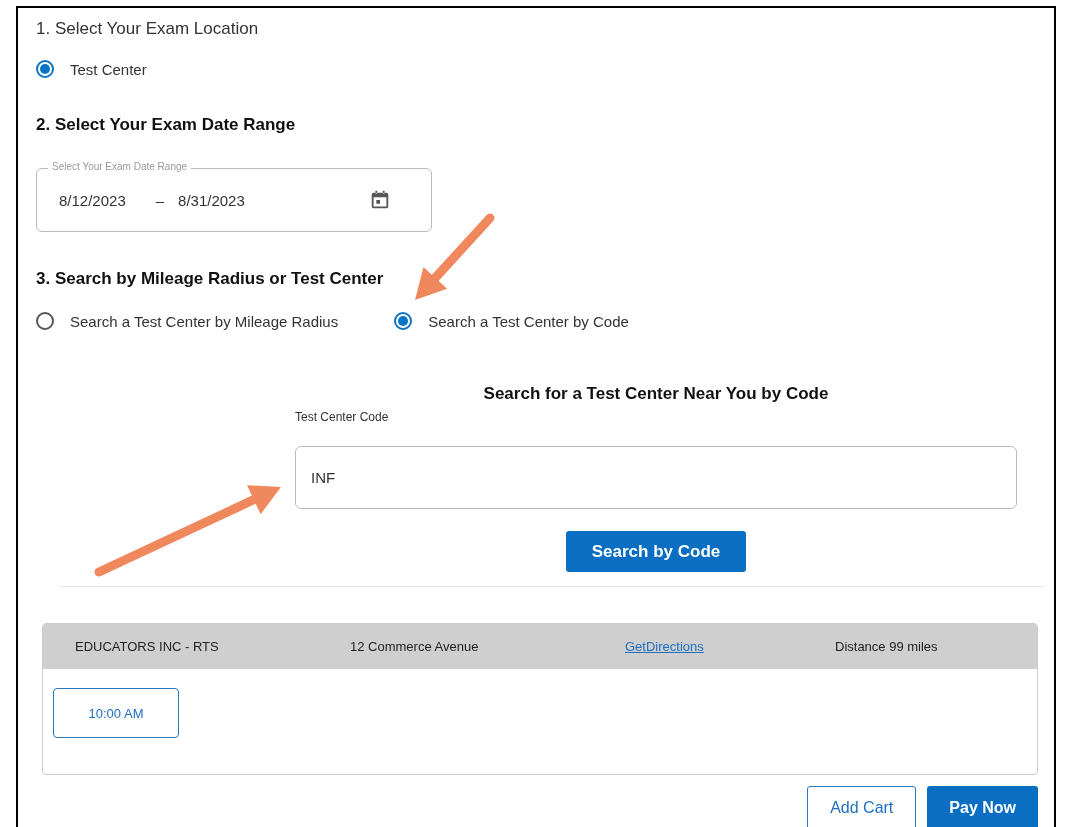  Describe the element at coordinates (148, 29) in the screenshot. I see `section-heading: 1. Select Your Exam Location` at that location.